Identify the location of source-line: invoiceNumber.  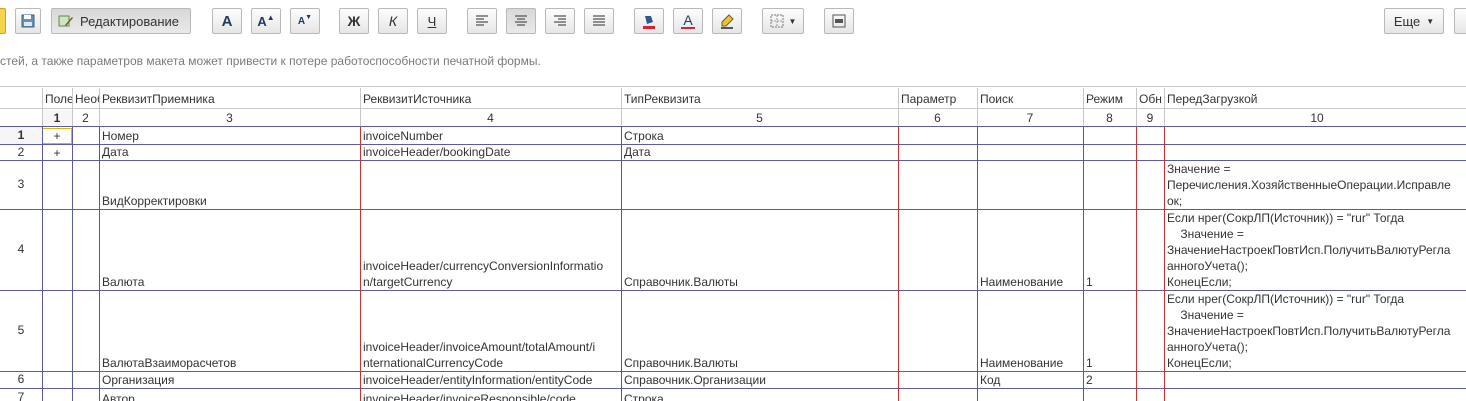
(403, 136).